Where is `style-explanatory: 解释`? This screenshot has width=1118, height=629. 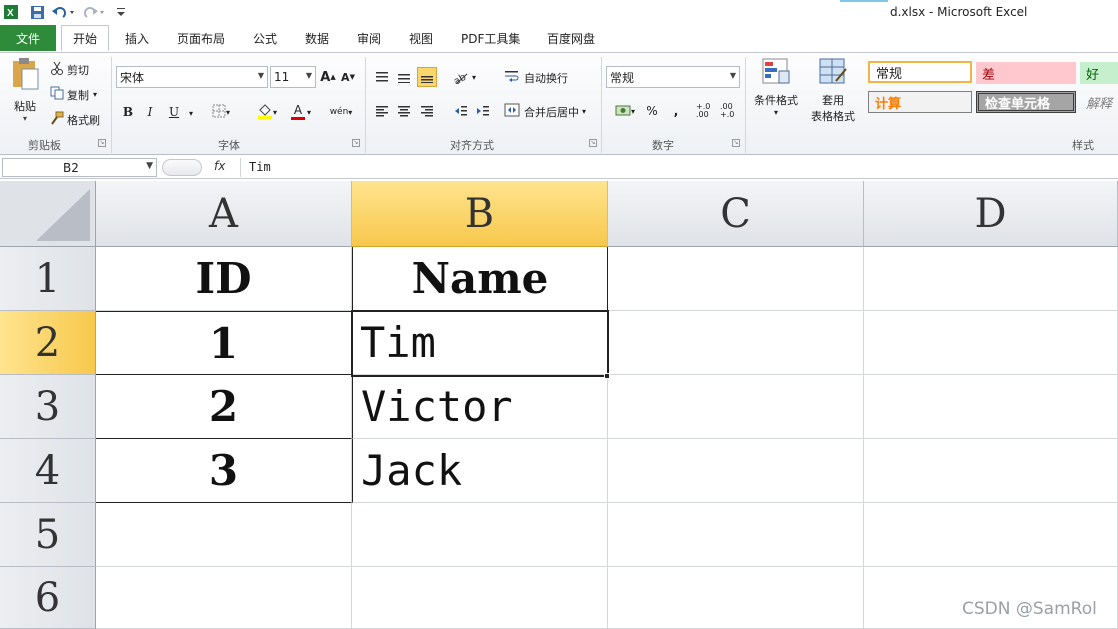
style-explanatory: 解释 is located at coordinates (1099, 102).